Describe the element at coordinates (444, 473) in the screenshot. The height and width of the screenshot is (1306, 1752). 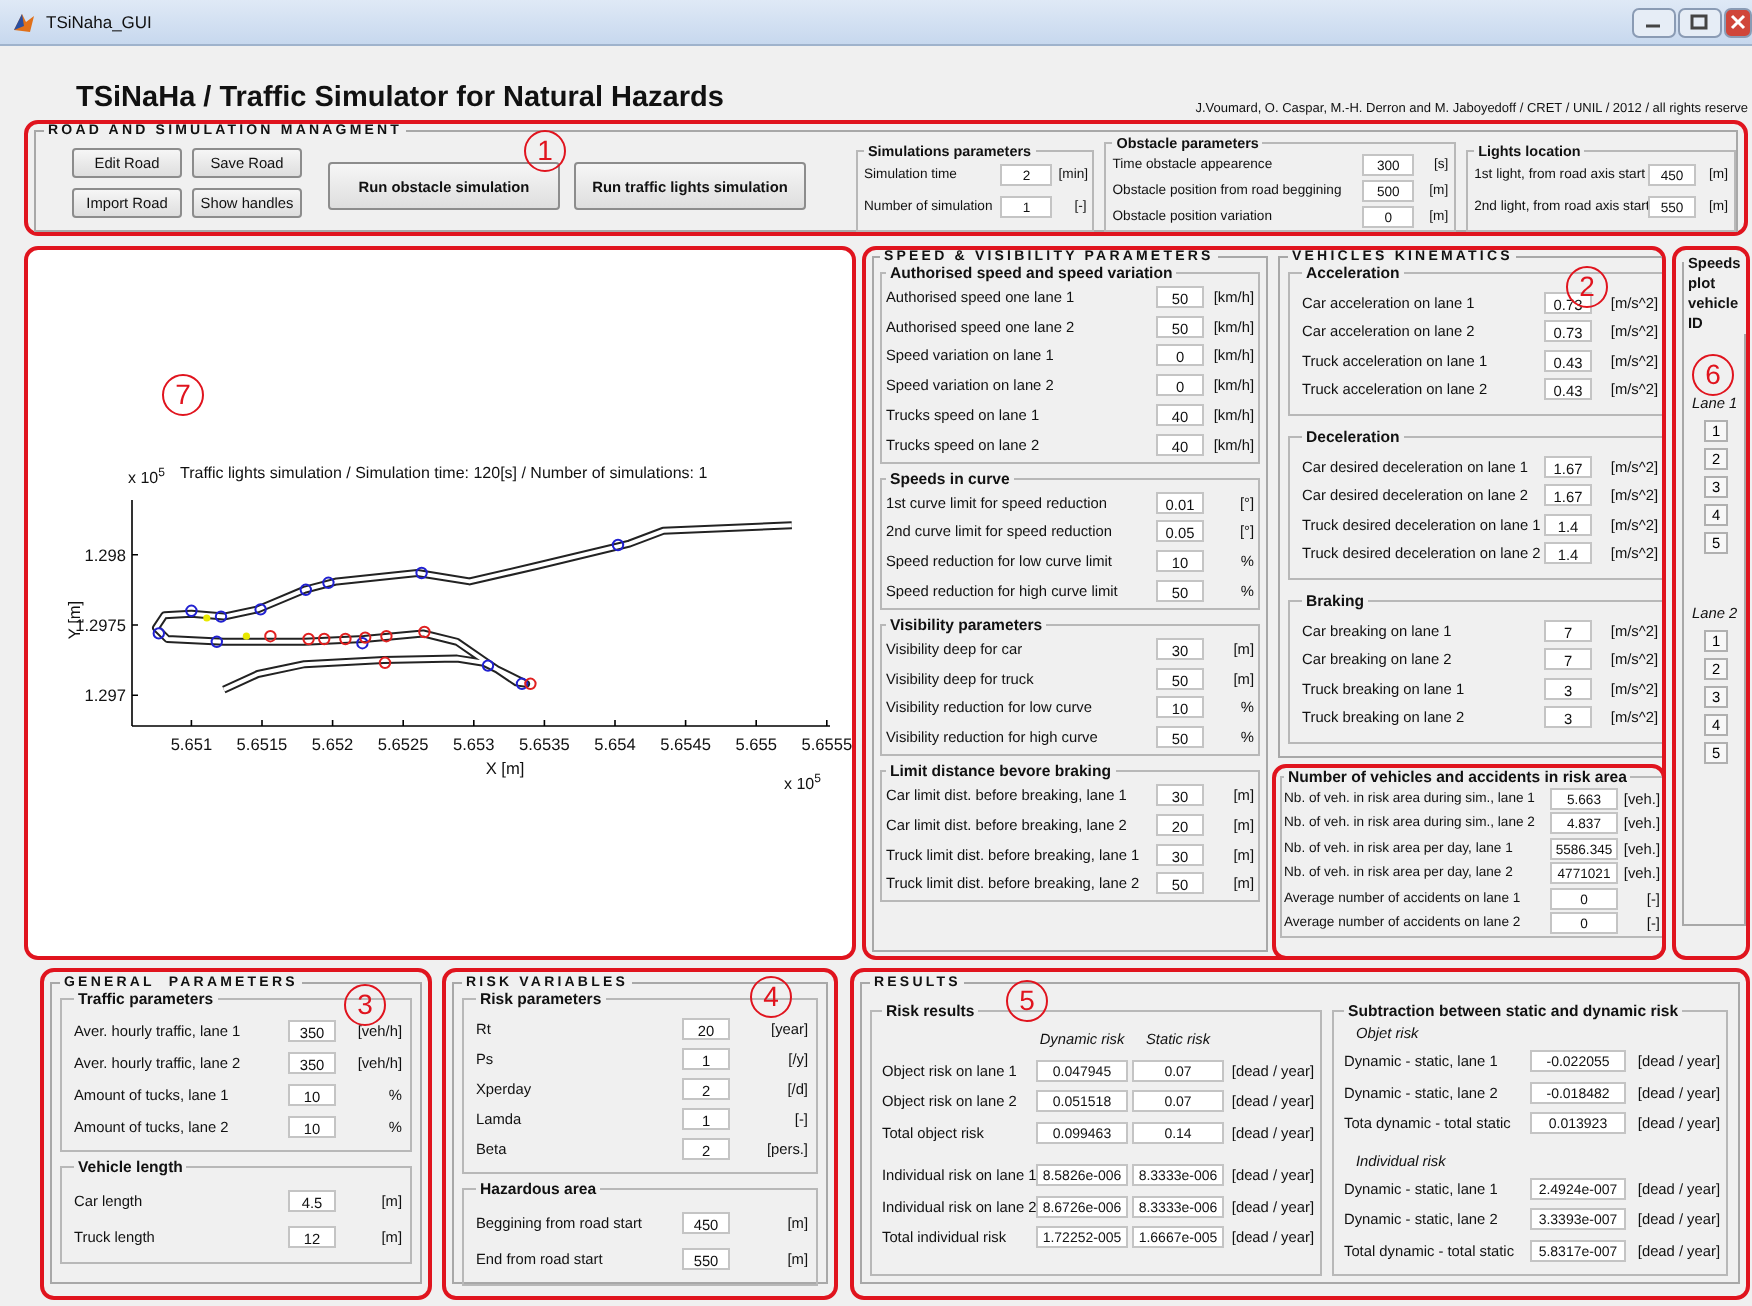
I see `chart-title: Traffic lights simulation / Simulation time: 120[s] / Number of simulations: 1` at that location.